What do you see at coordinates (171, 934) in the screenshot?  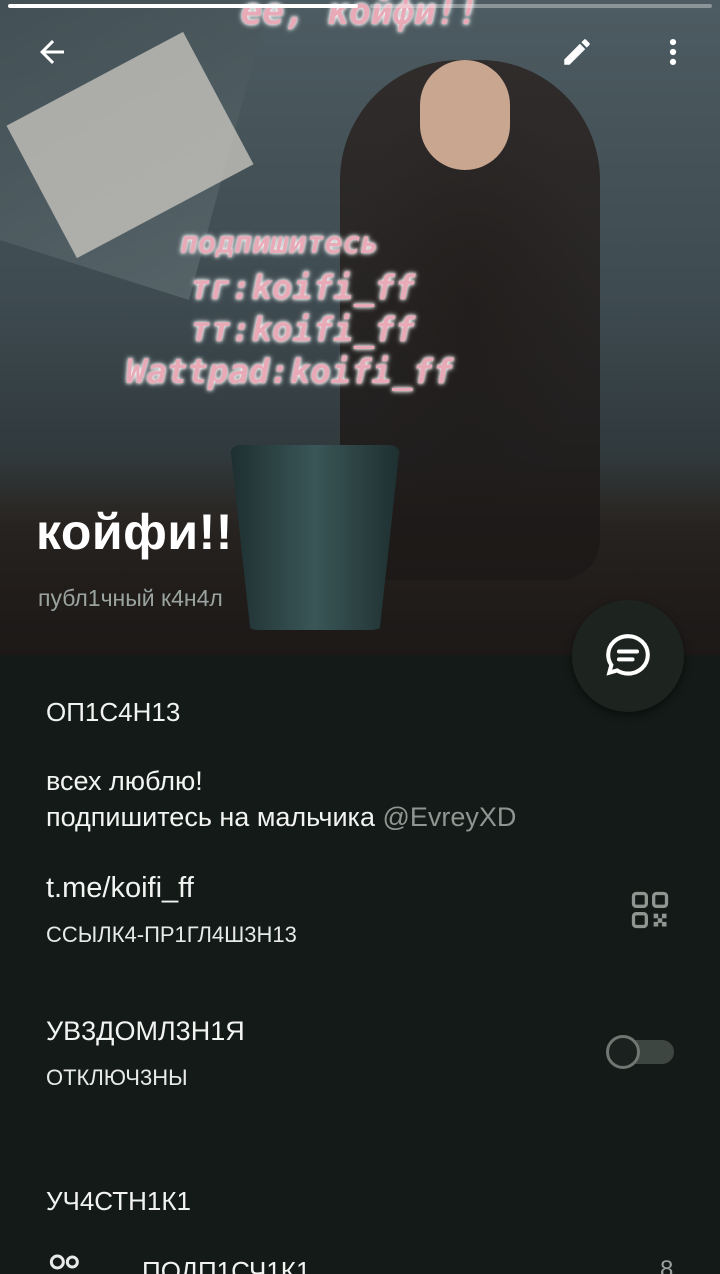 I see `invite-link-caption: ССЫЛК4-ПР1ГЛ4Ш3Н13` at bounding box center [171, 934].